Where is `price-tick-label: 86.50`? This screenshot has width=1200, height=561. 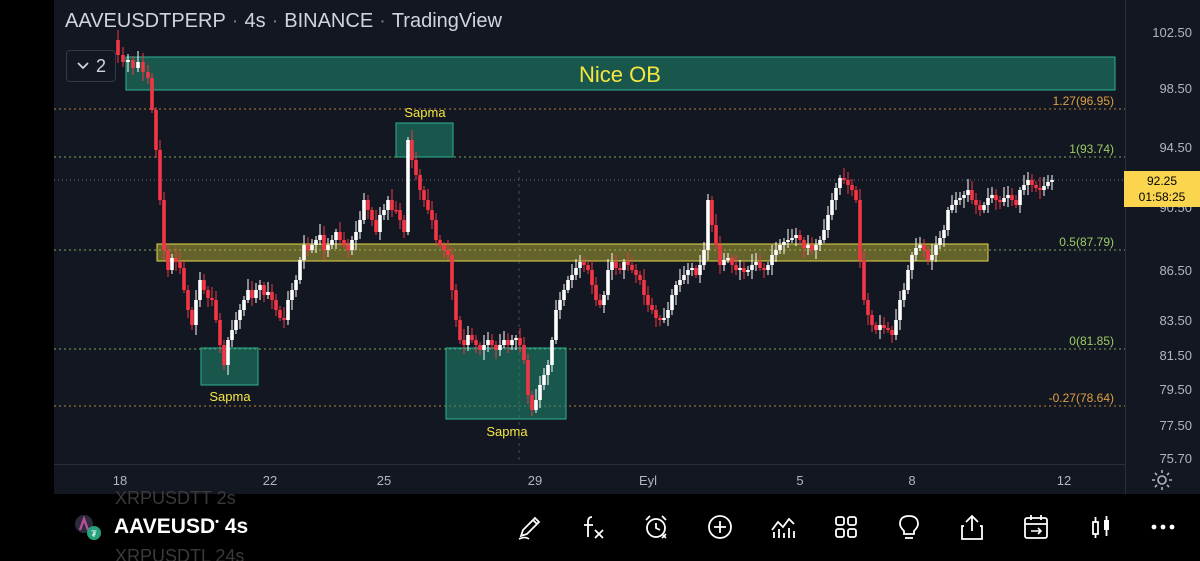 price-tick-label: 86.50 is located at coordinates (1175, 270).